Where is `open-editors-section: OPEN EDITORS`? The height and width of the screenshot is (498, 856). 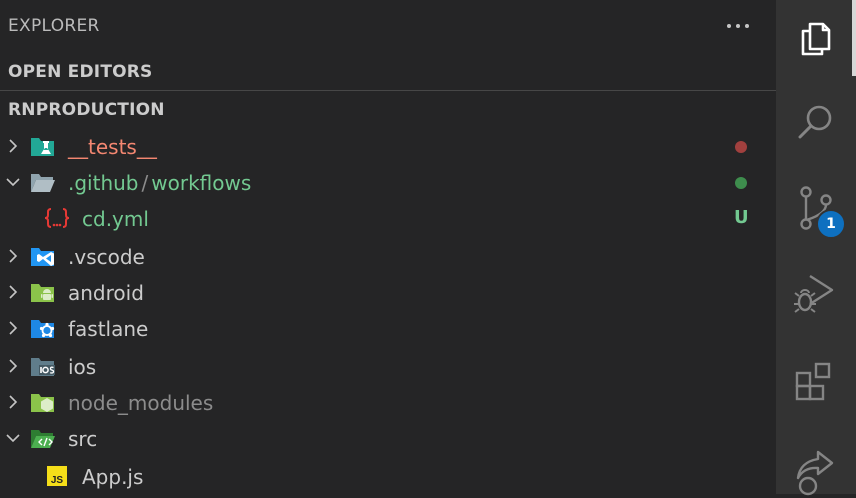 open-editors-section: OPEN EDITORS is located at coordinates (80, 72).